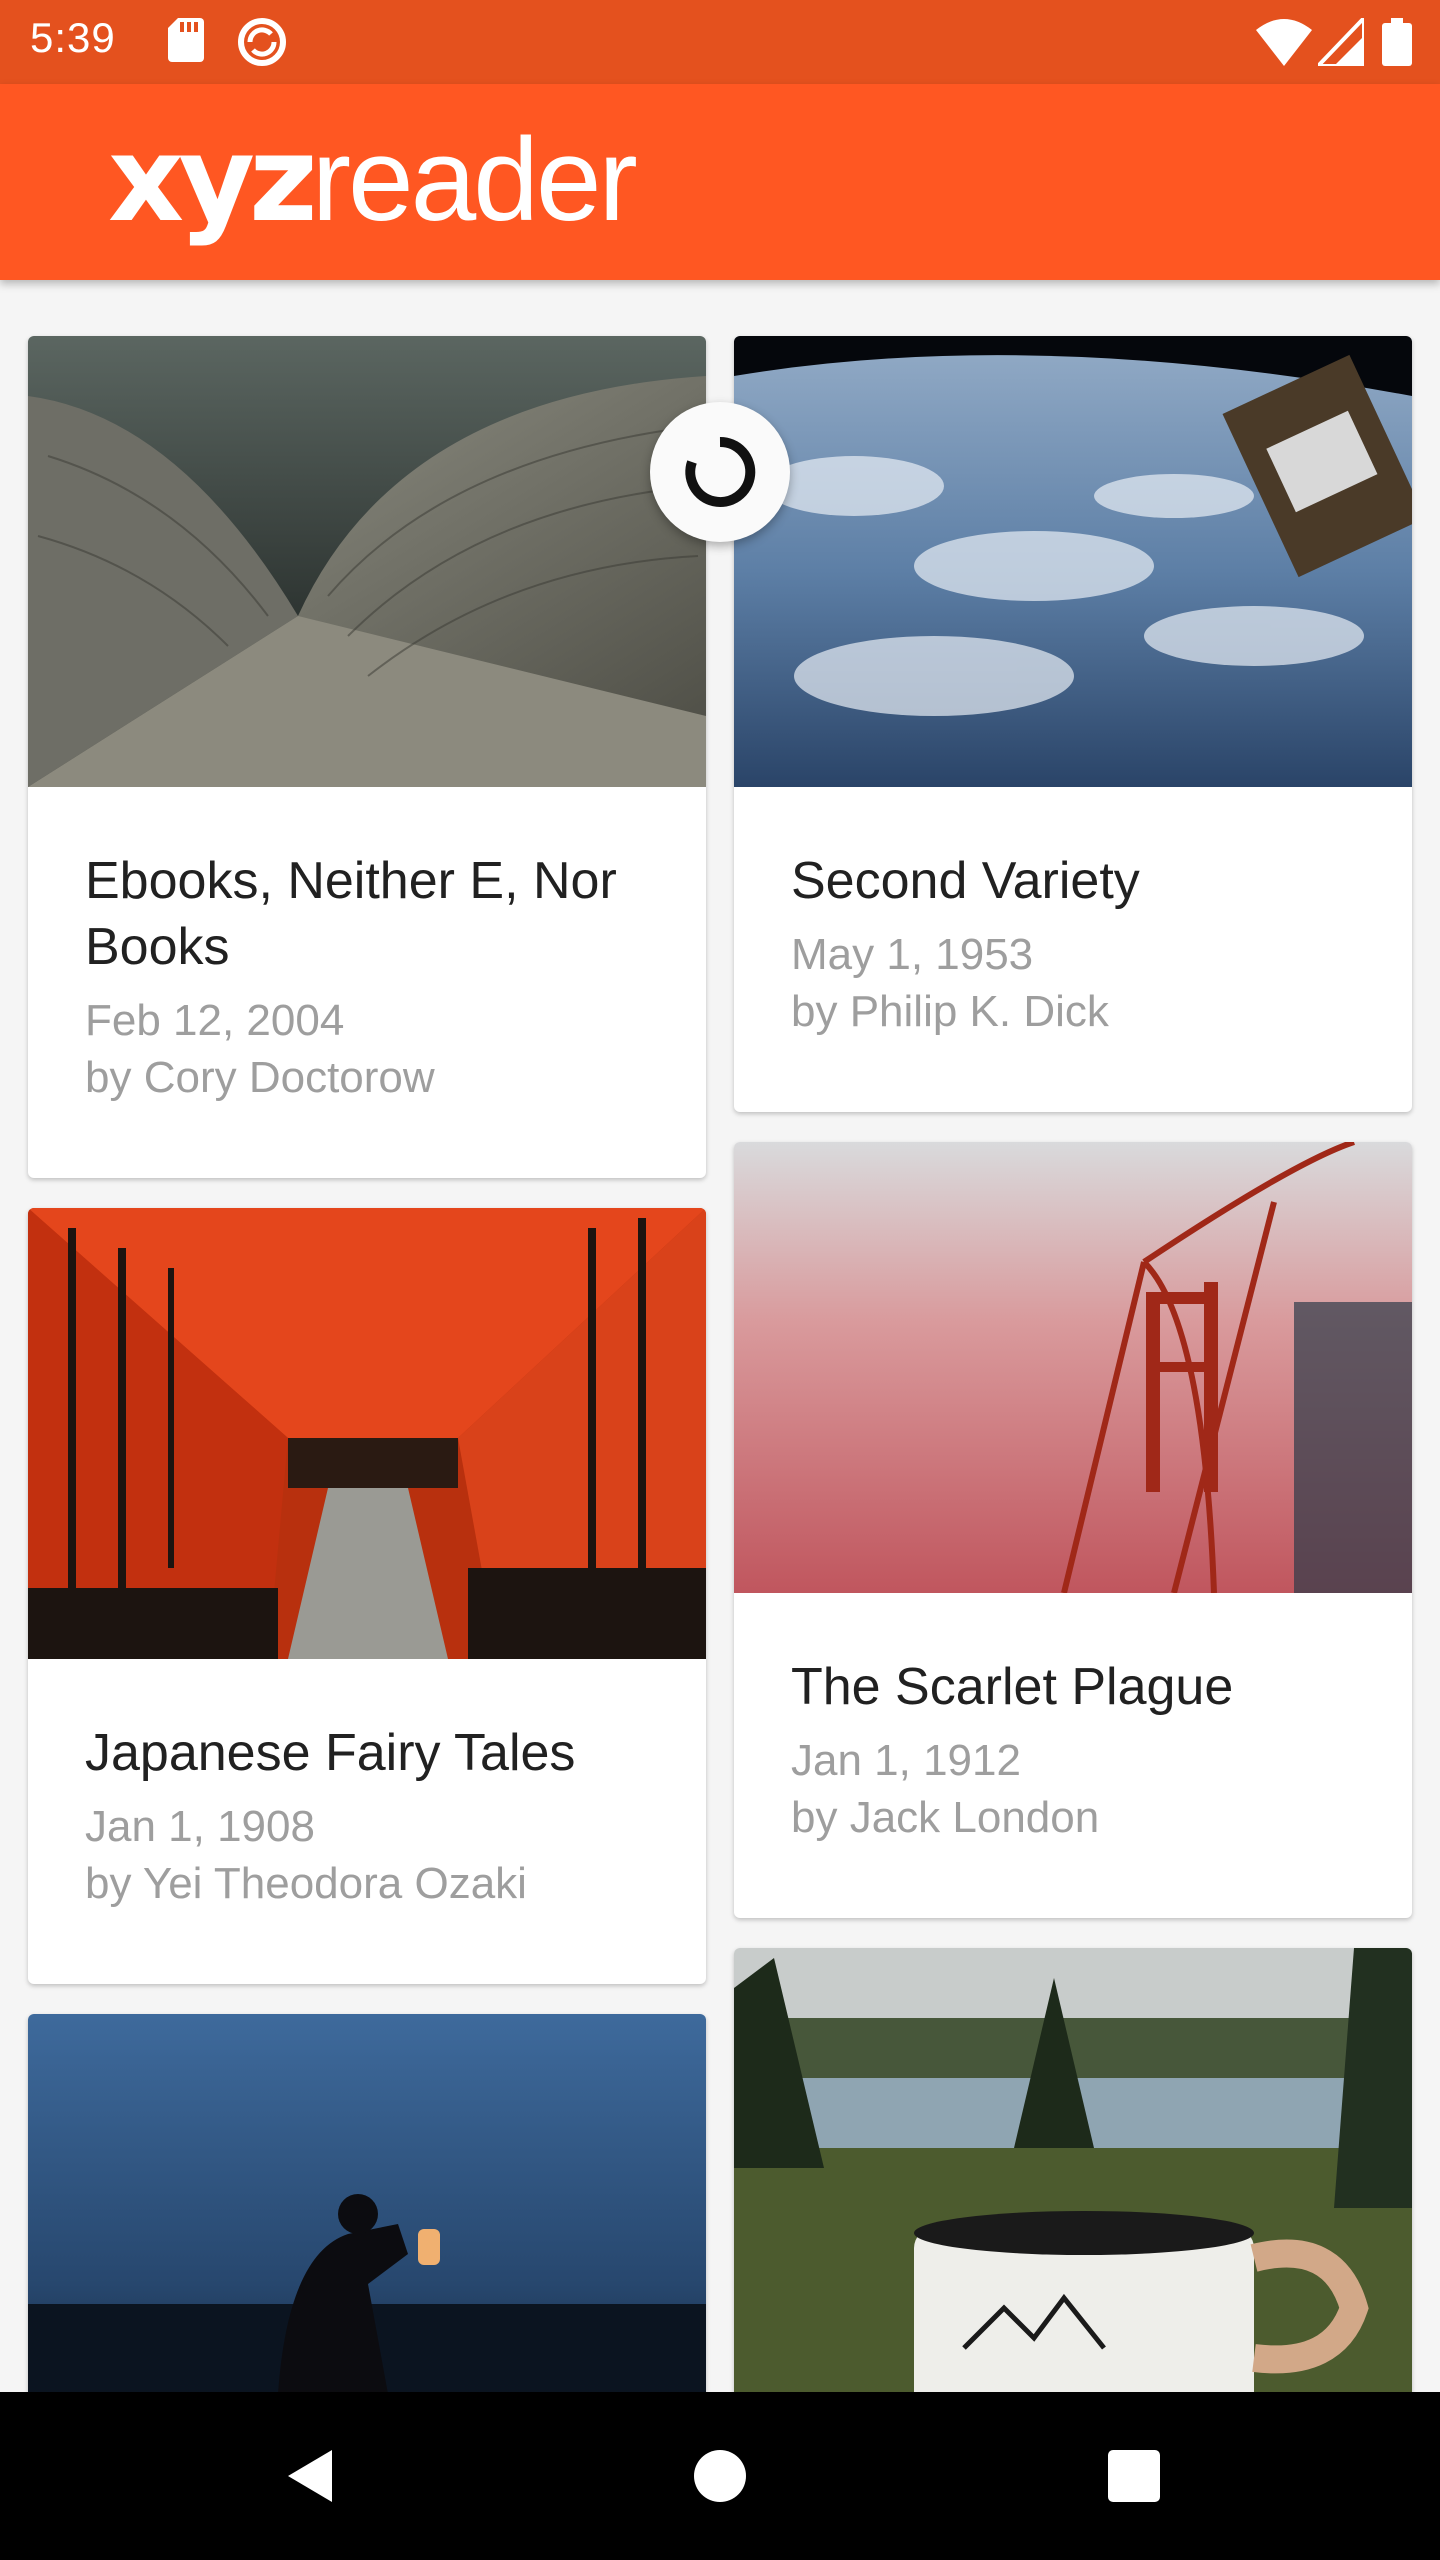 The height and width of the screenshot is (2560, 1440). What do you see at coordinates (950, 1011) in the screenshot?
I see `article-author: by Philip K. Dick` at bounding box center [950, 1011].